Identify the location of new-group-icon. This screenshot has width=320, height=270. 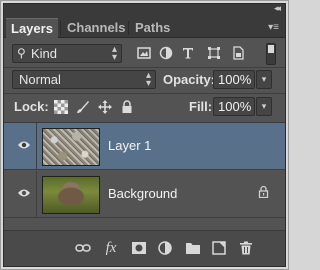
(193, 248).